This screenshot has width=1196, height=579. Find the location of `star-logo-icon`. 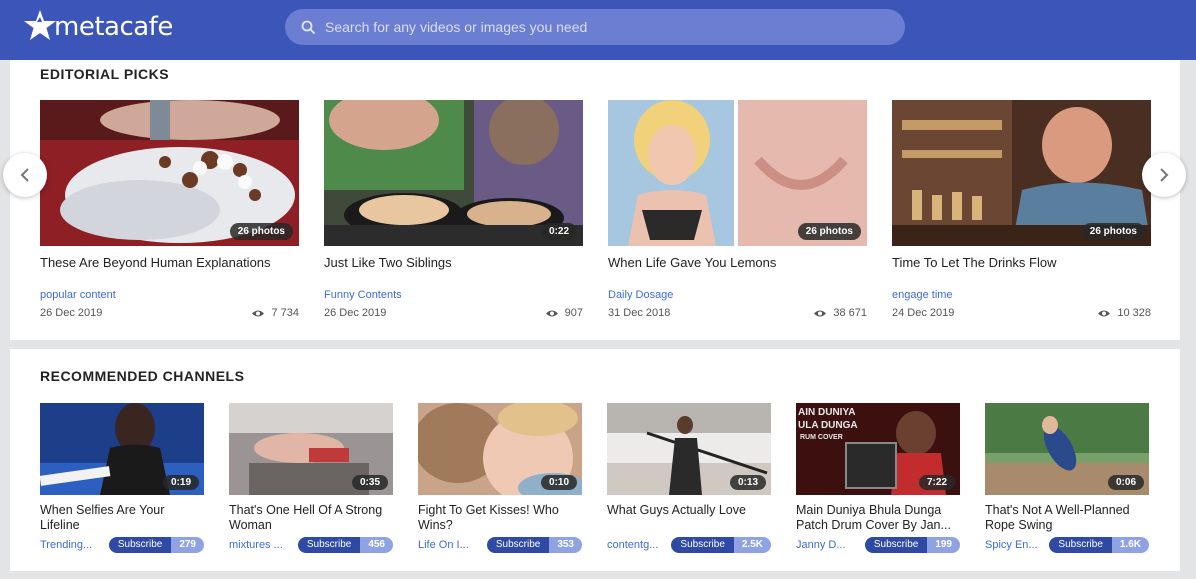

star-logo-icon is located at coordinates (40, 25).